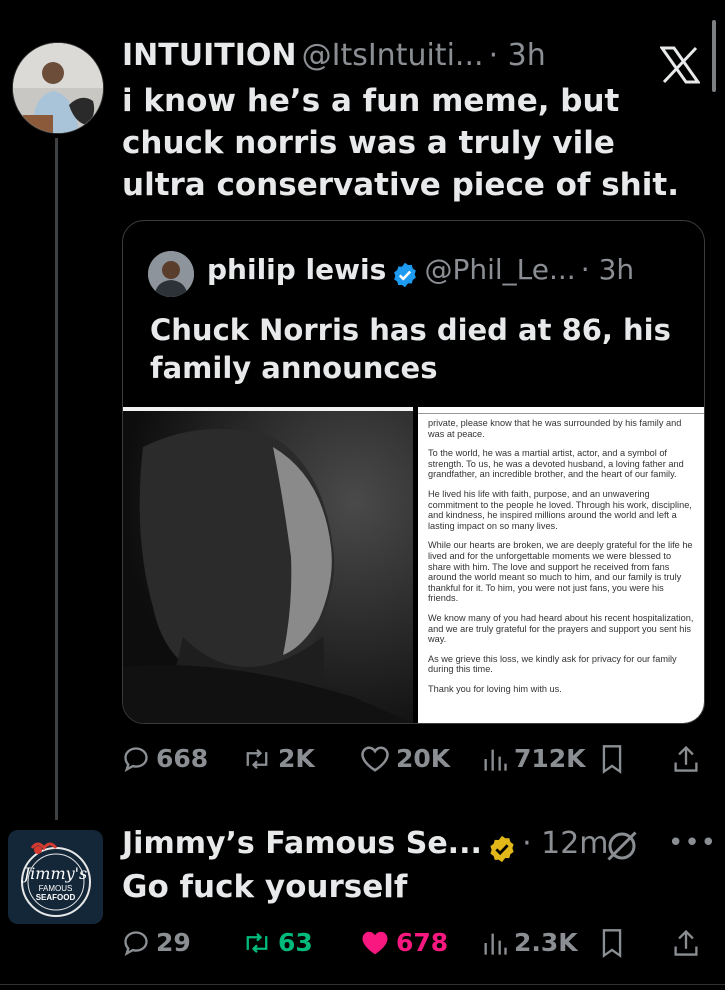  What do you see at coordinates (714, 56) in the screenshot?
I see `scrollbar` at bounding box center [714, 56].